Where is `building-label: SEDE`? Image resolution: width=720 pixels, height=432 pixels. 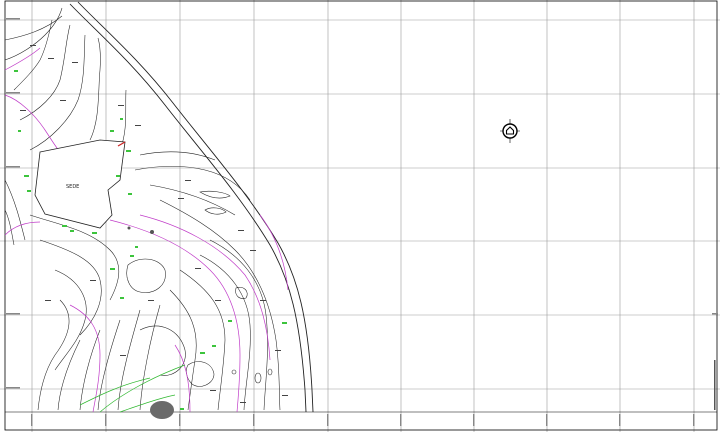
building-label: SEDE is located at coordinates (72, 187).